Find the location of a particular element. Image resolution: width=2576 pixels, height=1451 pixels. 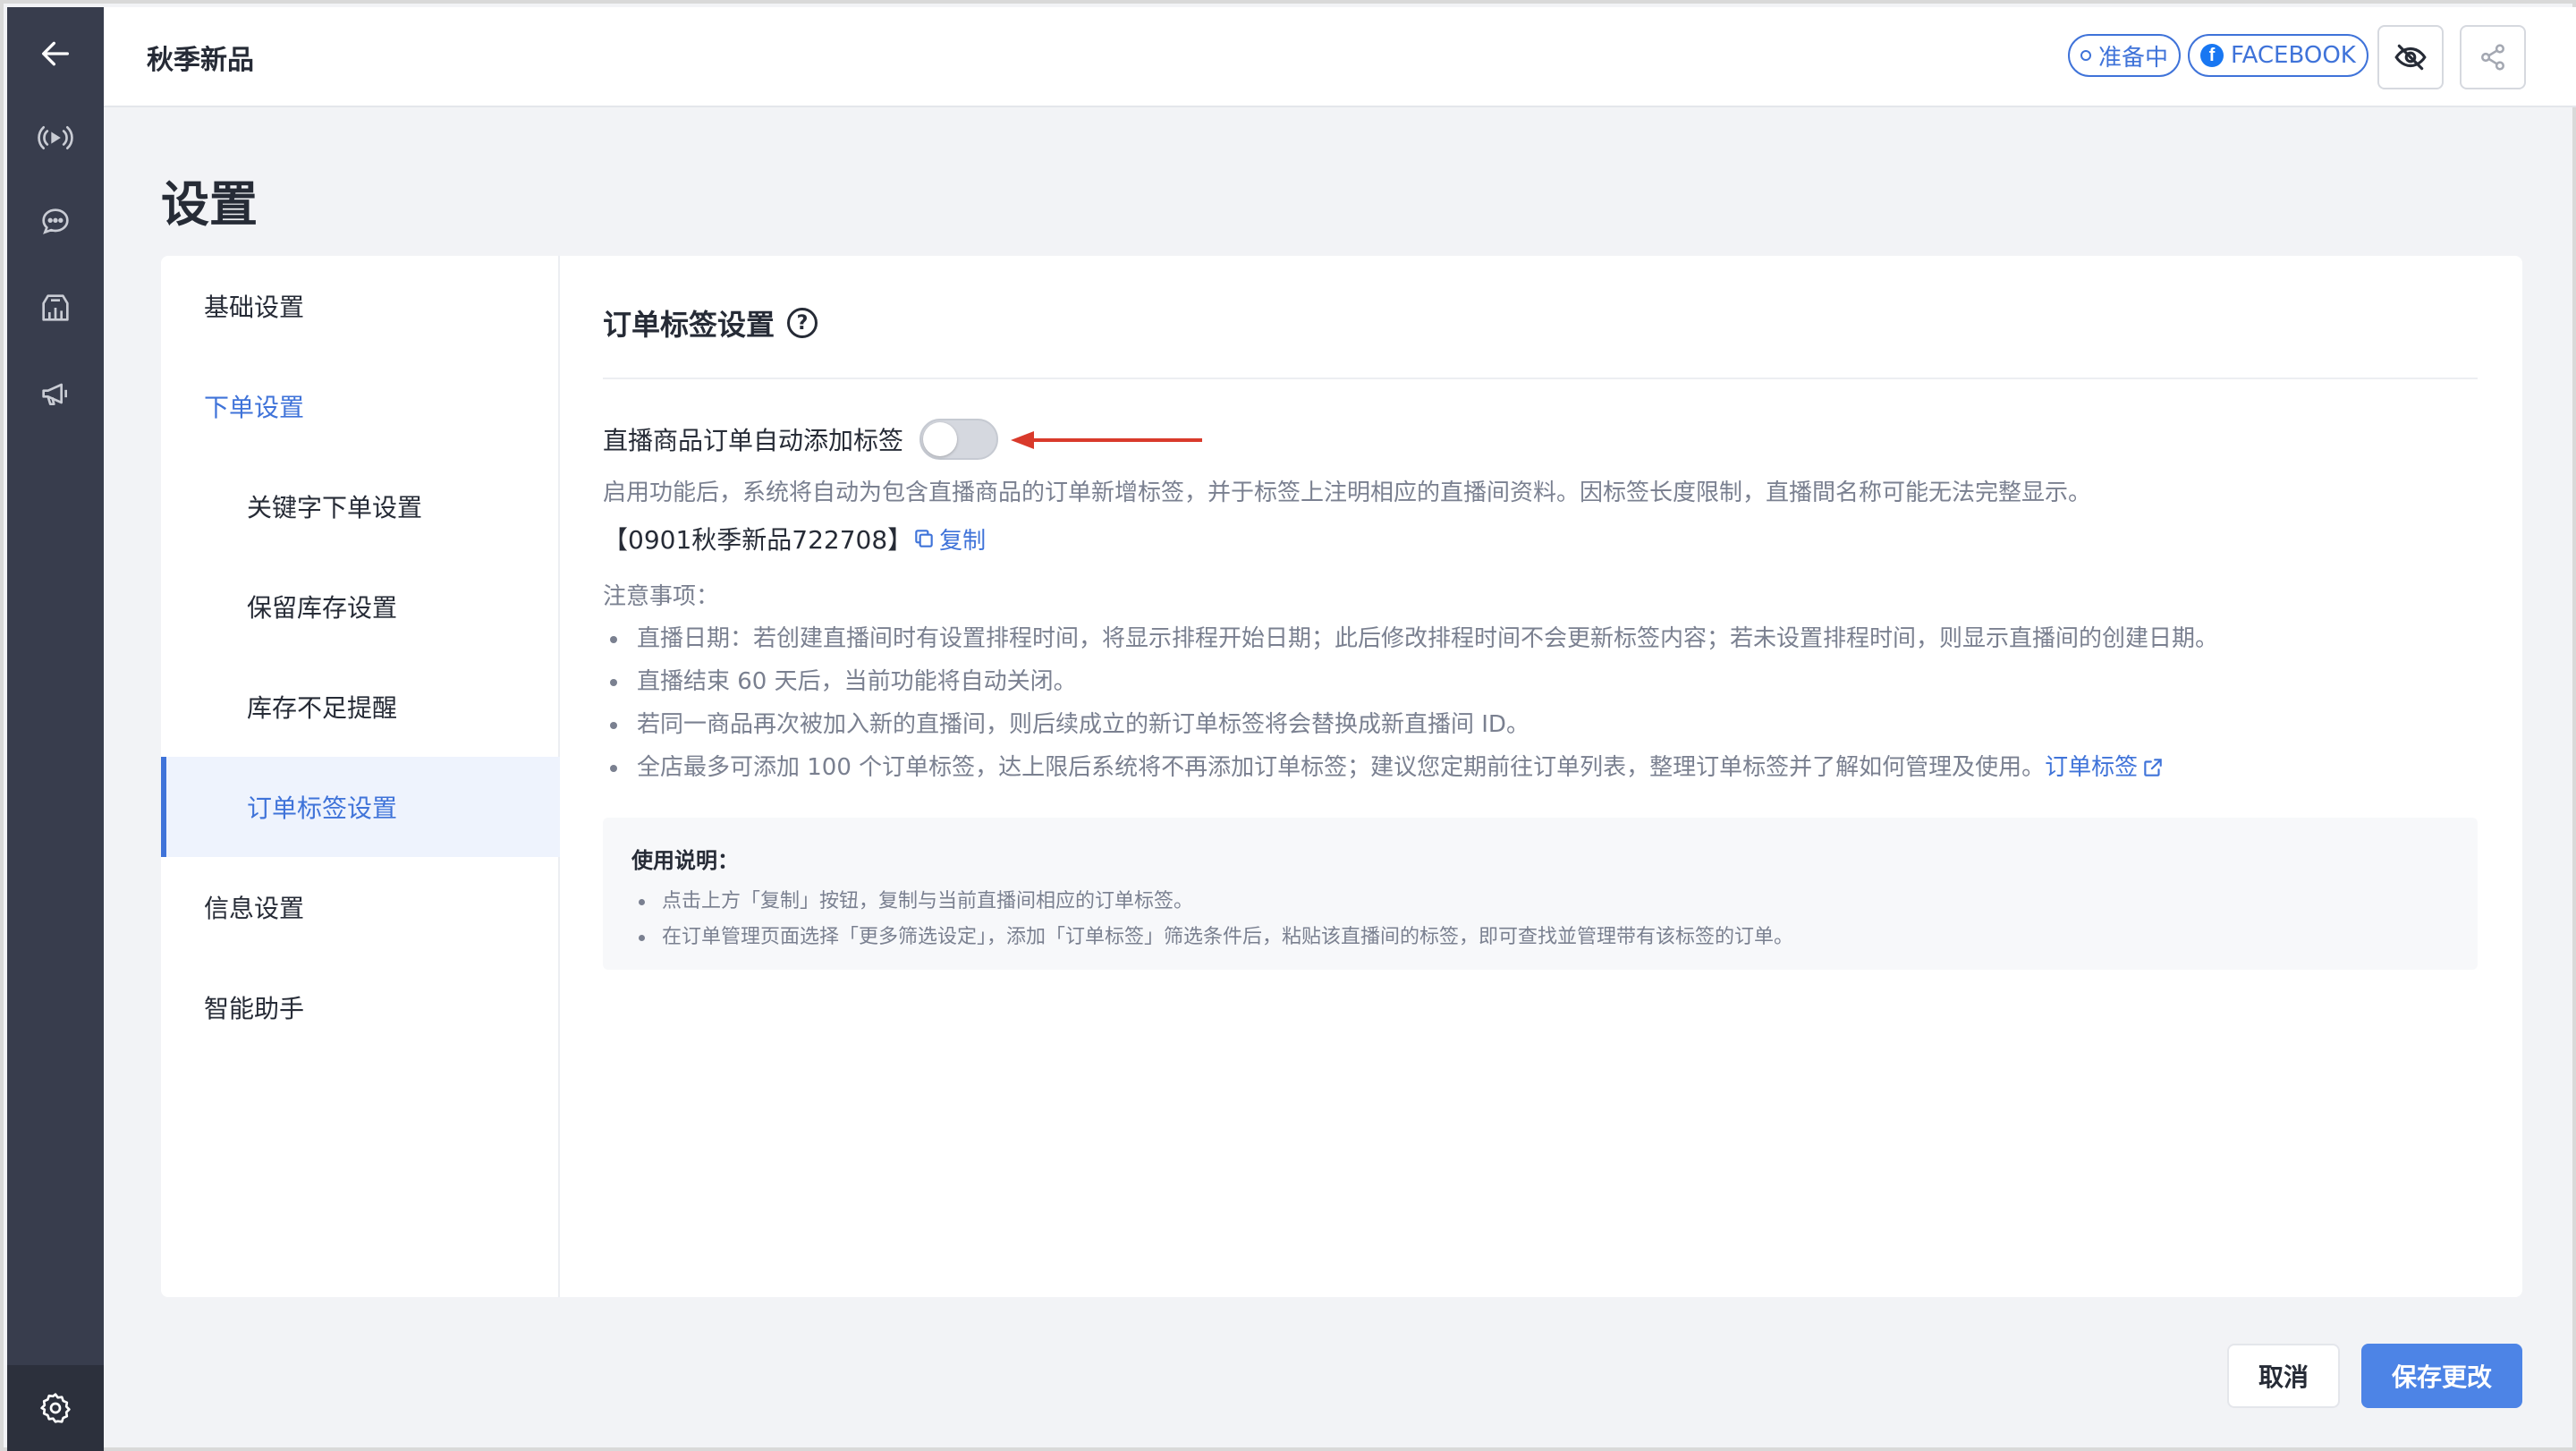

platform-badge: f FACEBOOK is located at coordinates (2278, 55).